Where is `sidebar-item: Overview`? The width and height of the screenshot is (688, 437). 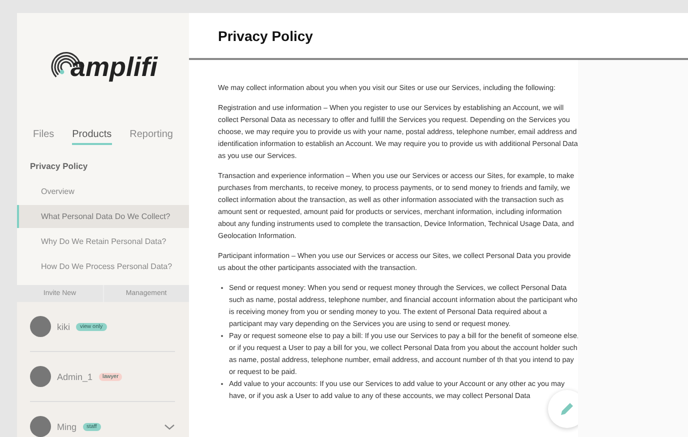
sidebar-item: Overview is located at coordinates (103, 191).